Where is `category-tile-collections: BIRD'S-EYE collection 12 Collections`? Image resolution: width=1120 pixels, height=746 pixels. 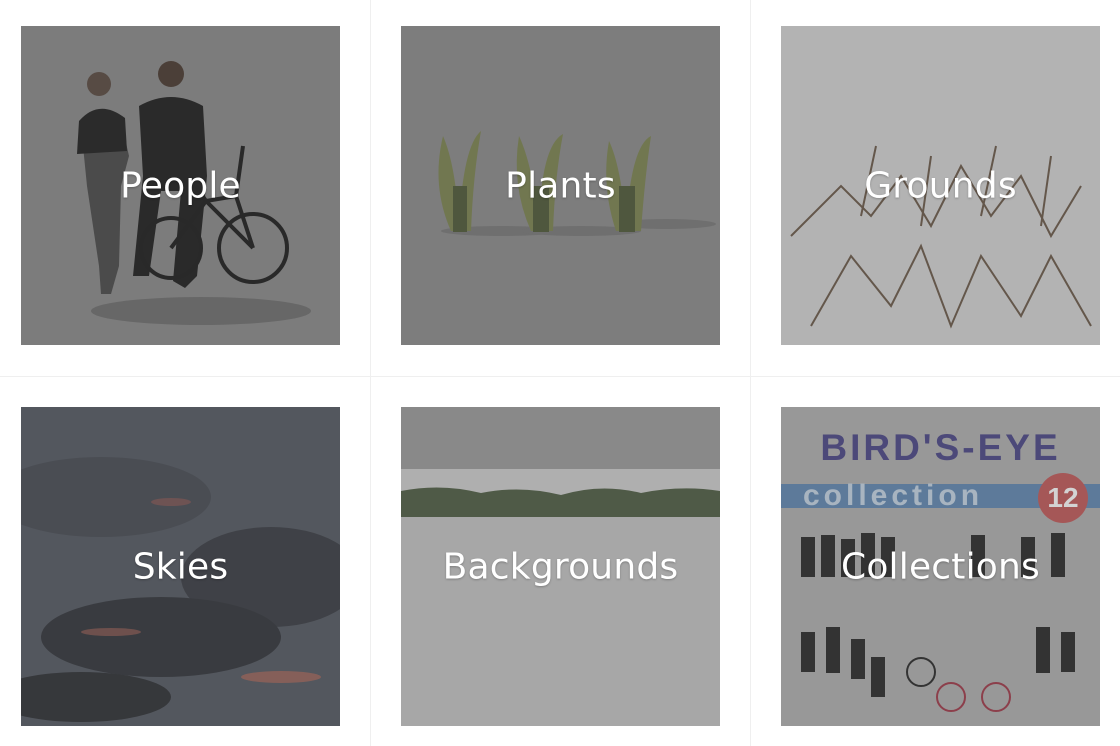 category-tile-collections: BIRD'S-EYE collection 12 Collections is located at coordinates (940, 566).